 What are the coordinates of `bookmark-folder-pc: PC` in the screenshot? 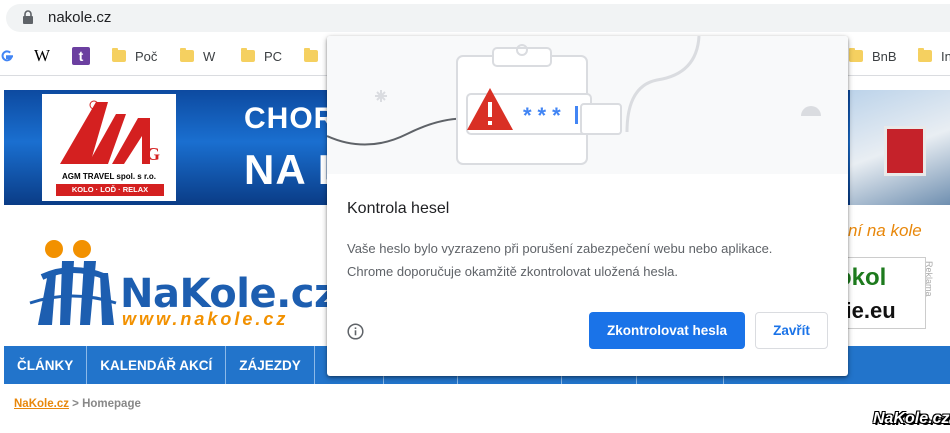 It's located at (261, 56).